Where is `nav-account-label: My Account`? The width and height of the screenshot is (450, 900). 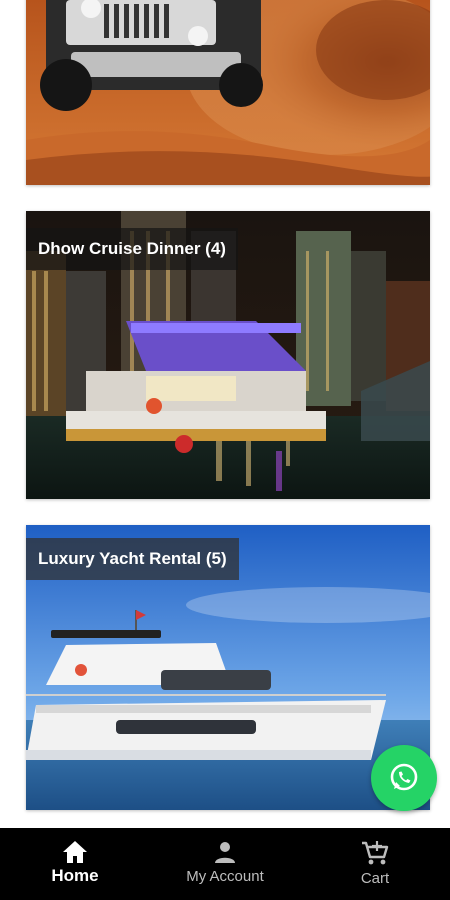
nav-account-label: My Account is located at coordinates (225, 876).